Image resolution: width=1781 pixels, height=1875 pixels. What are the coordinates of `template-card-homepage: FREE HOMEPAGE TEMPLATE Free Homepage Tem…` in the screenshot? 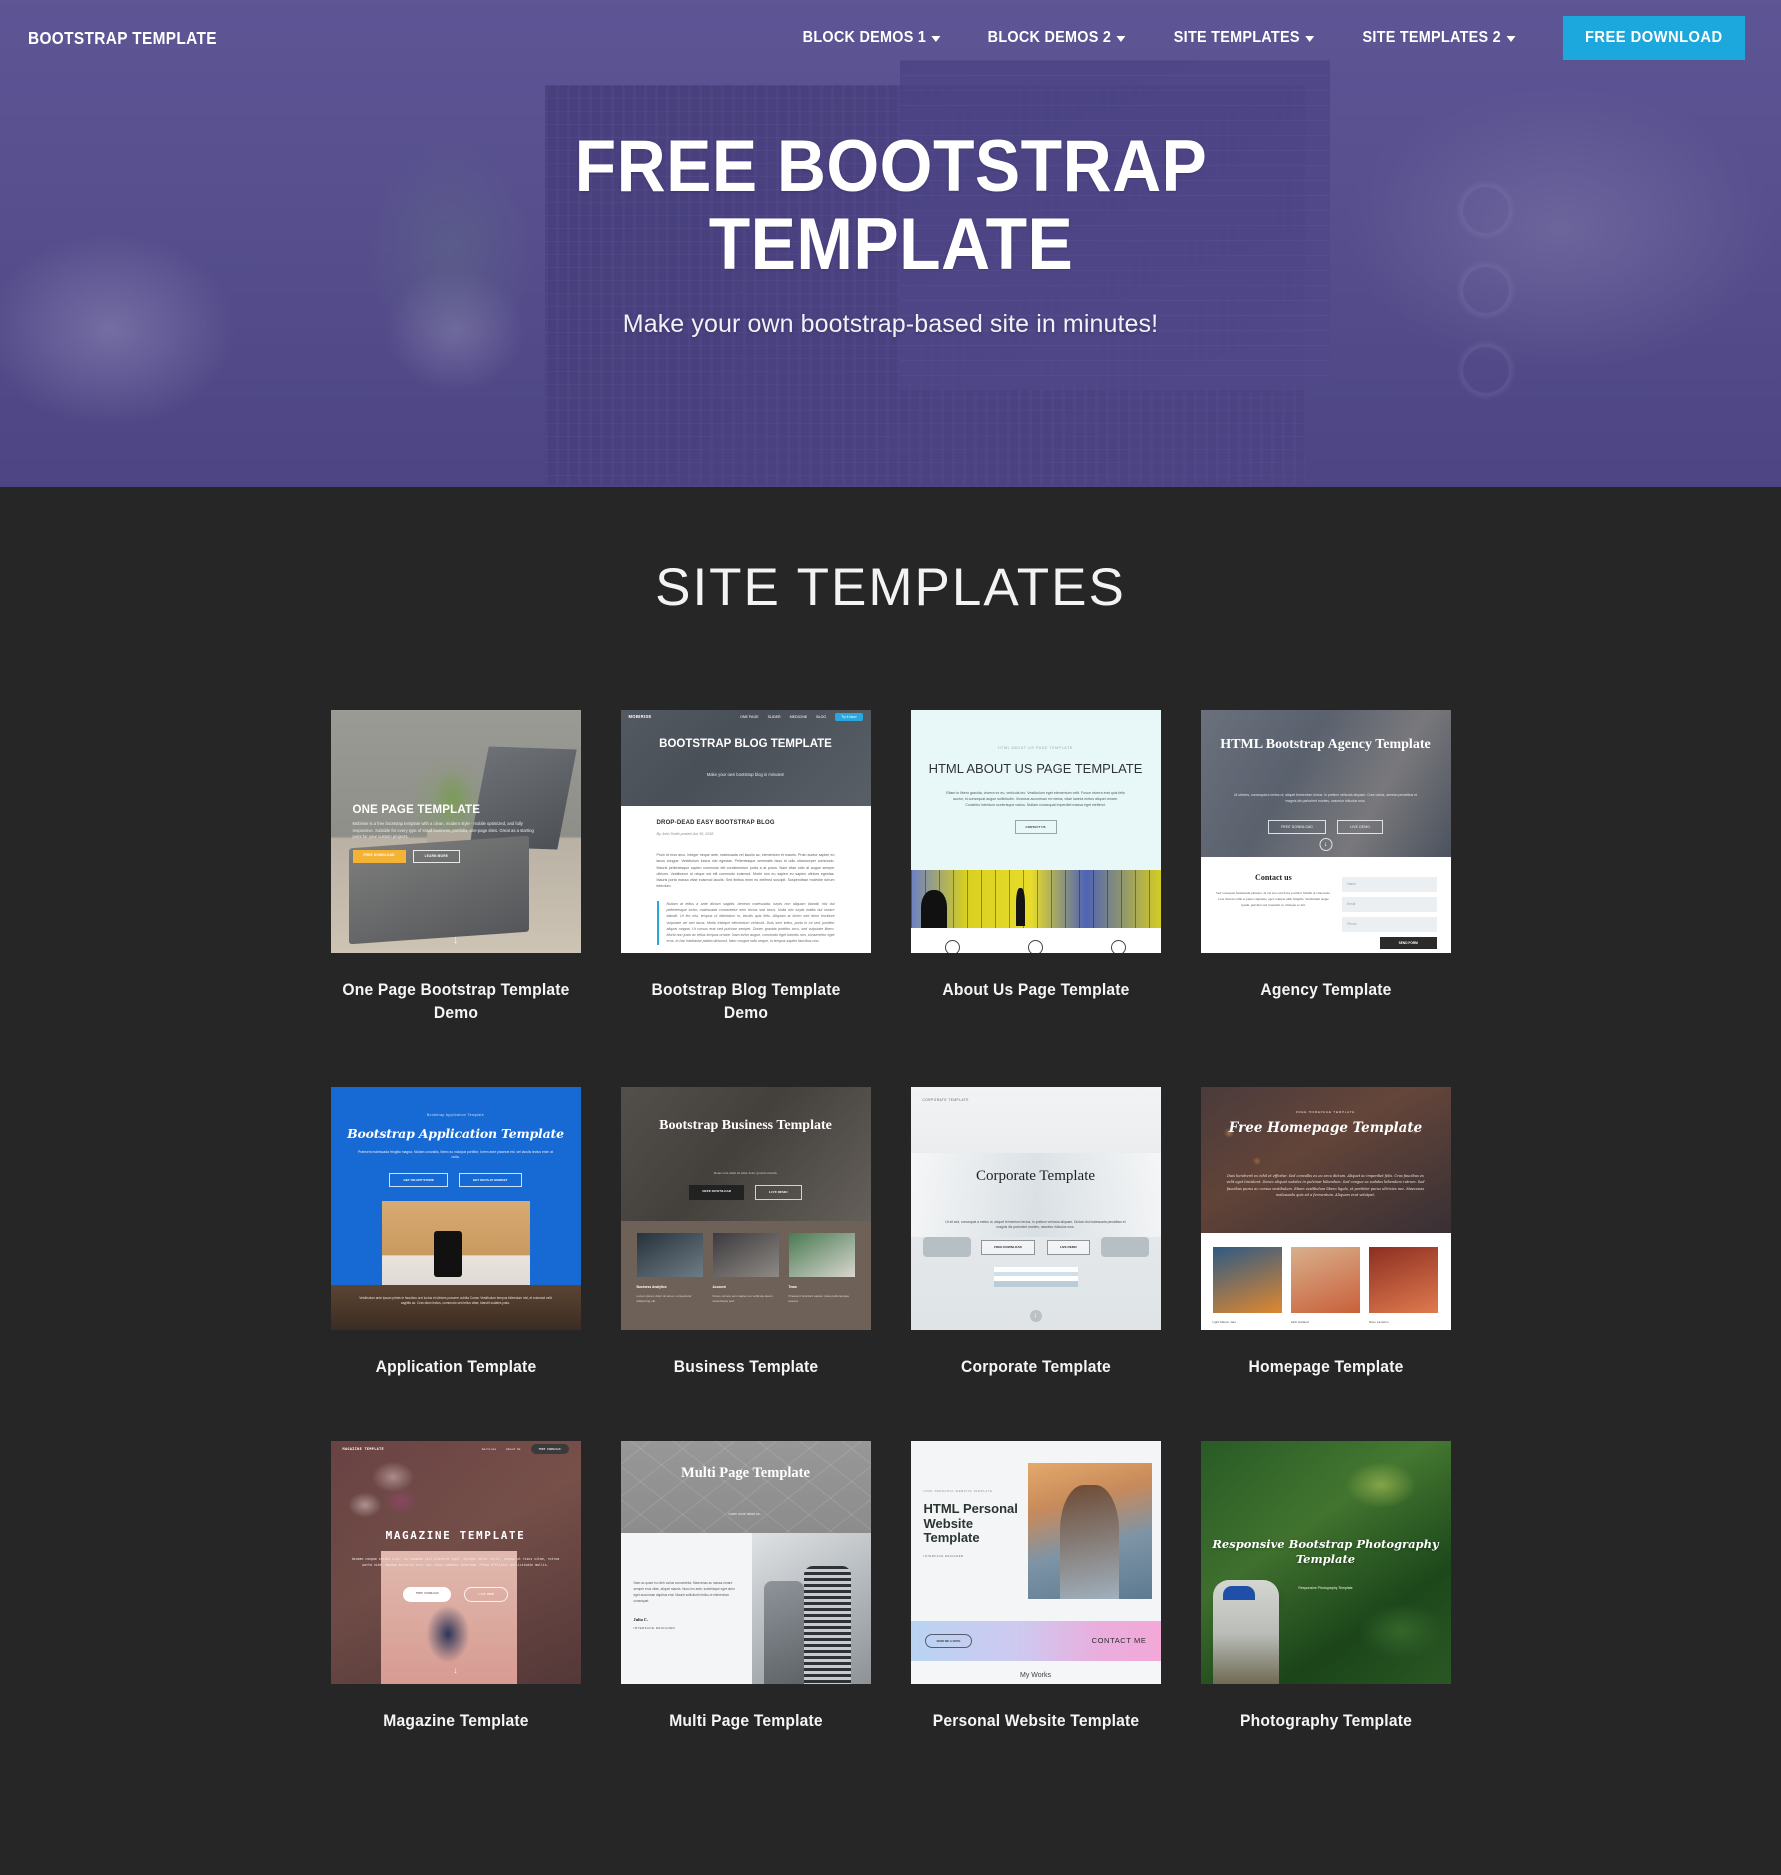 It's located at (1325, 1232).